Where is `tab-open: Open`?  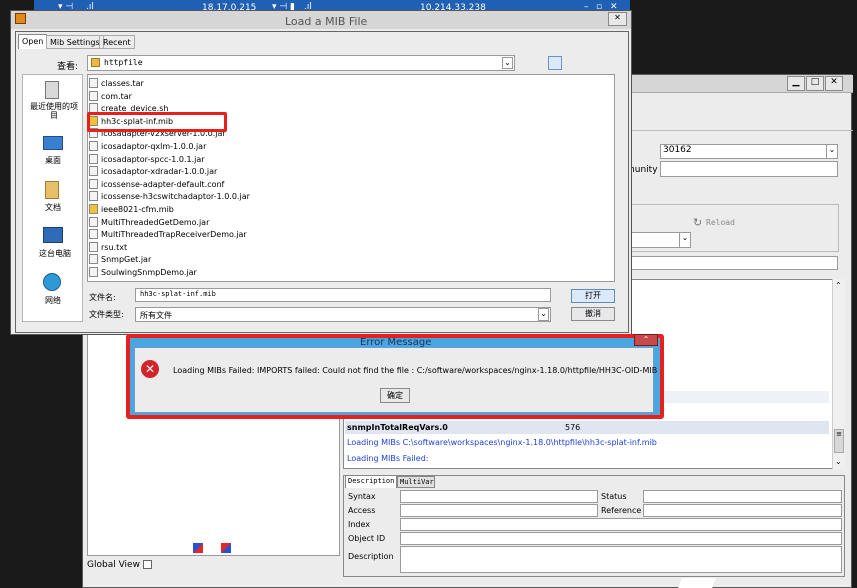 tab-open: Open is located at coordinates (33, 41).